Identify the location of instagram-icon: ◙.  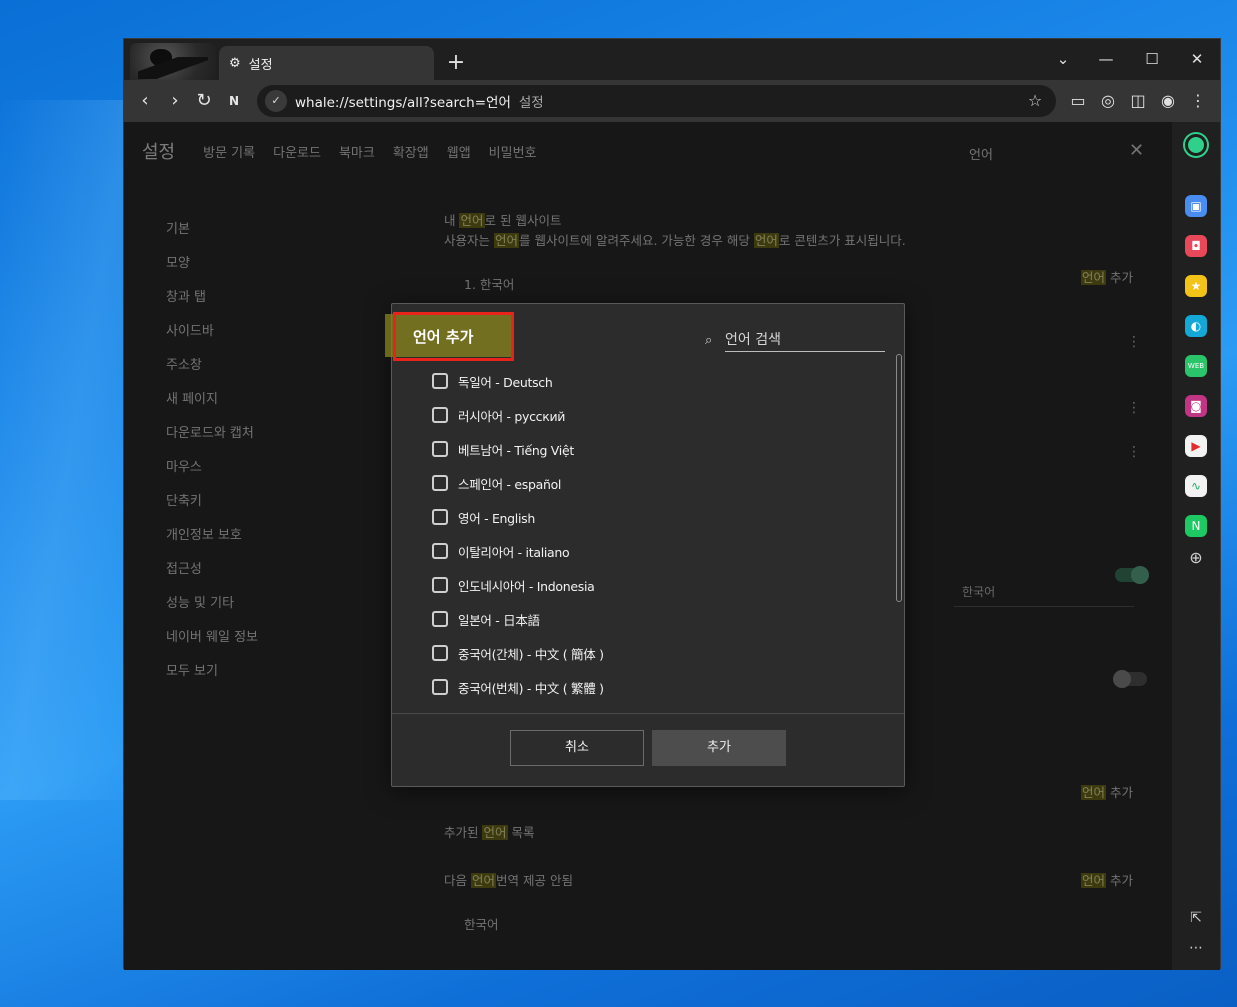
(1196, 406).